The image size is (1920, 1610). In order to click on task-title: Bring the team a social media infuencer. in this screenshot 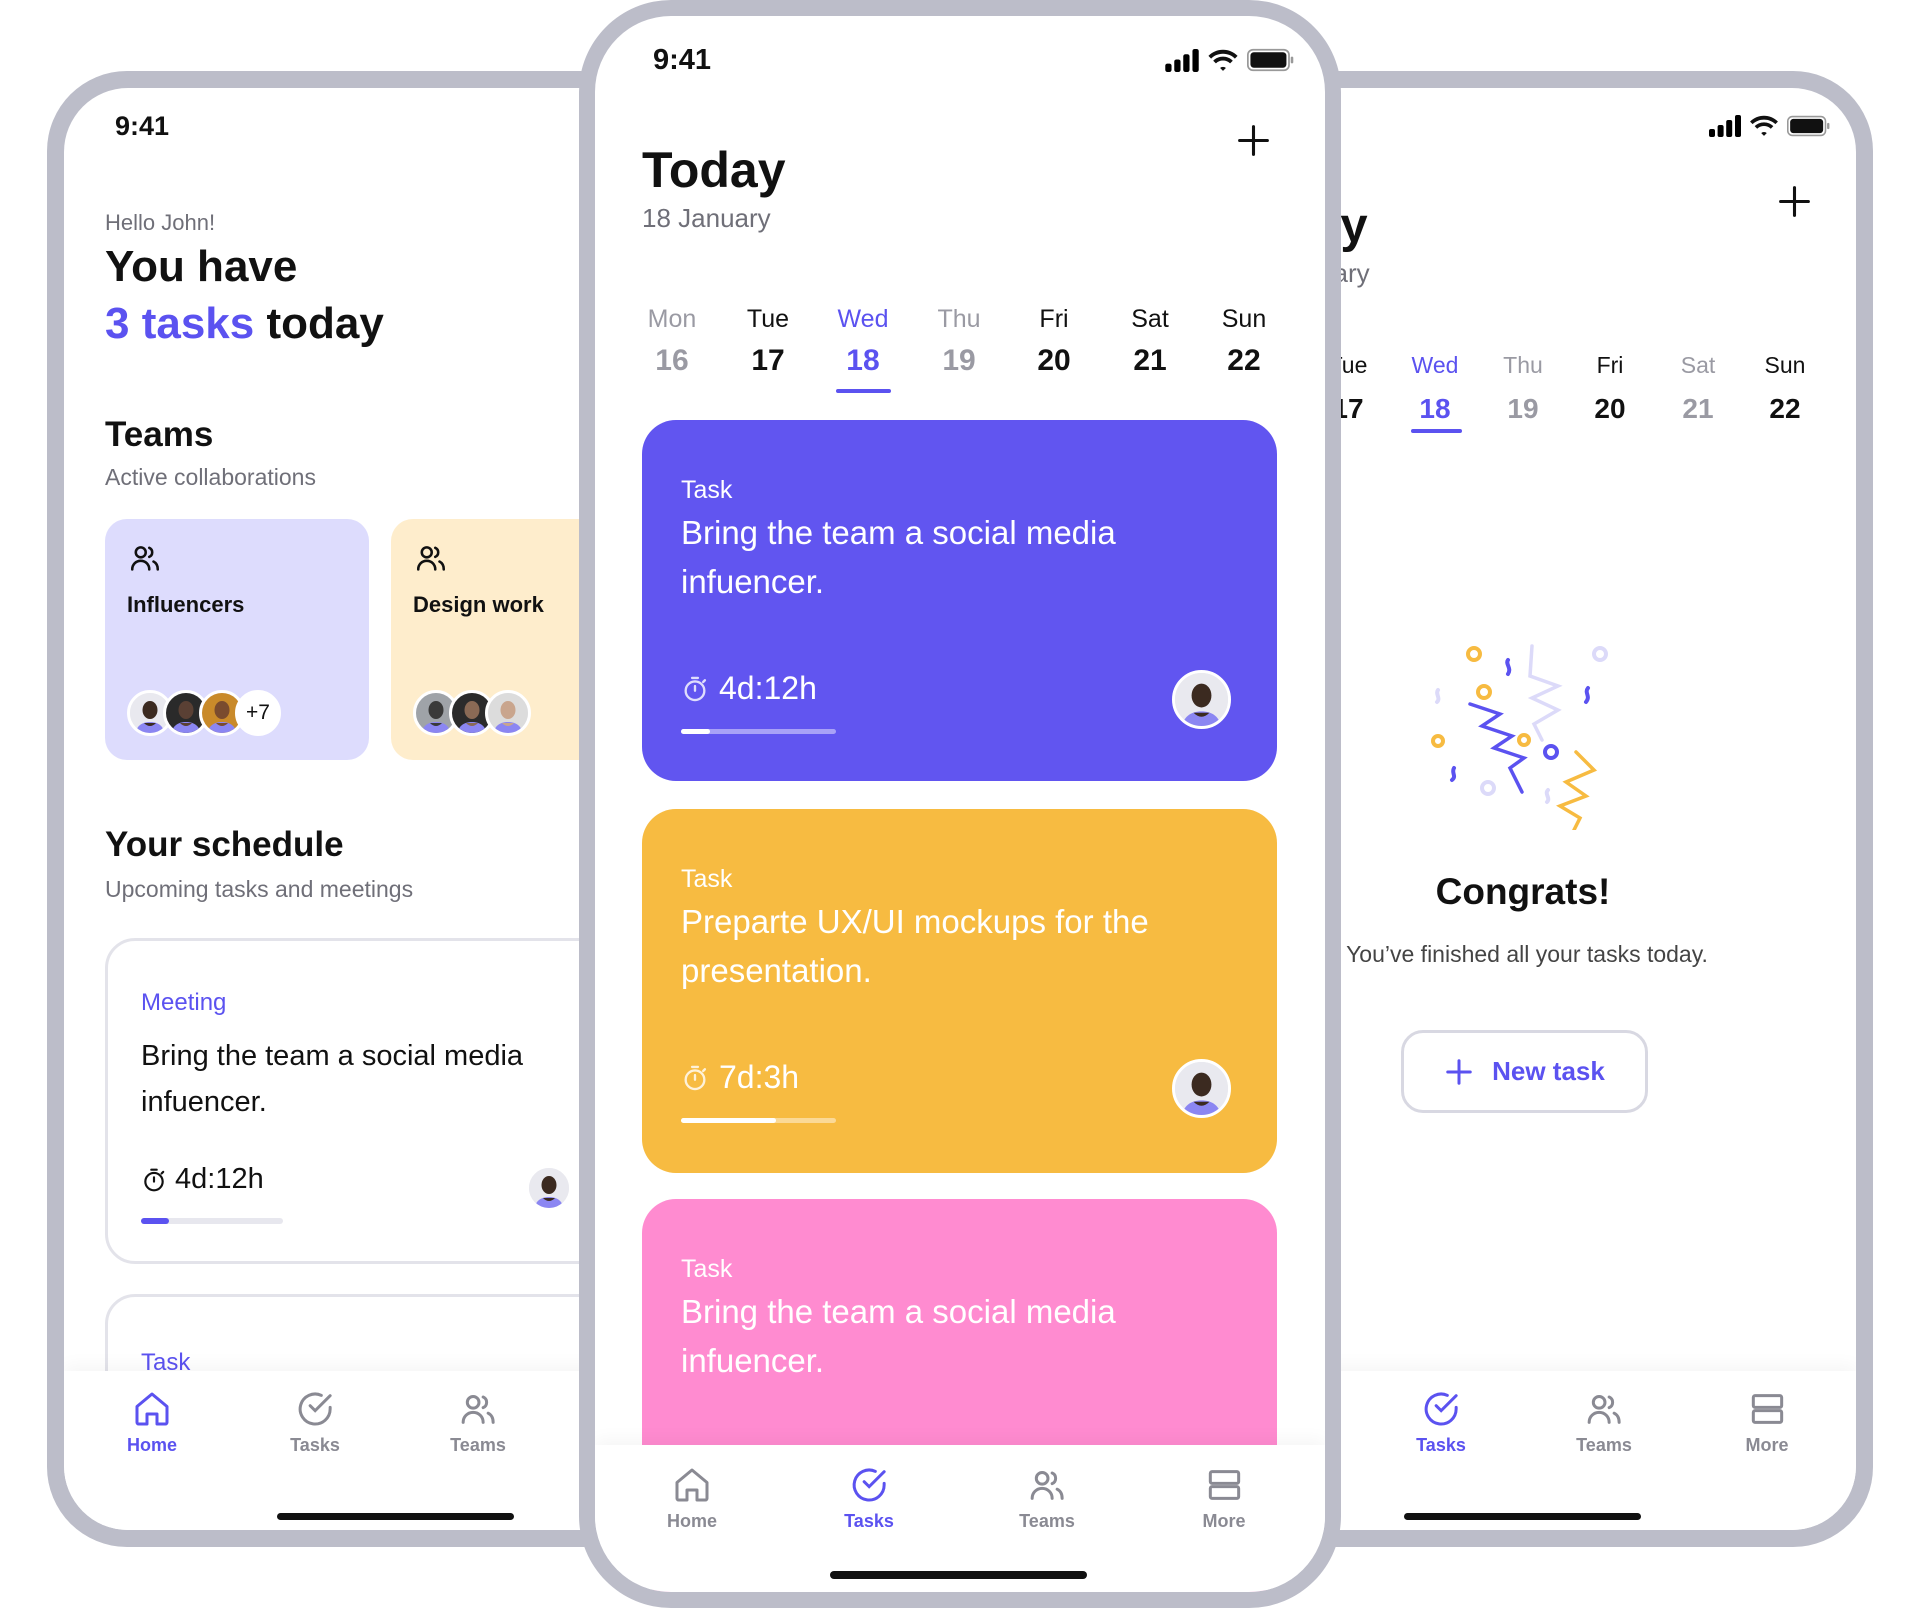, I will do `click(898, 557)`.